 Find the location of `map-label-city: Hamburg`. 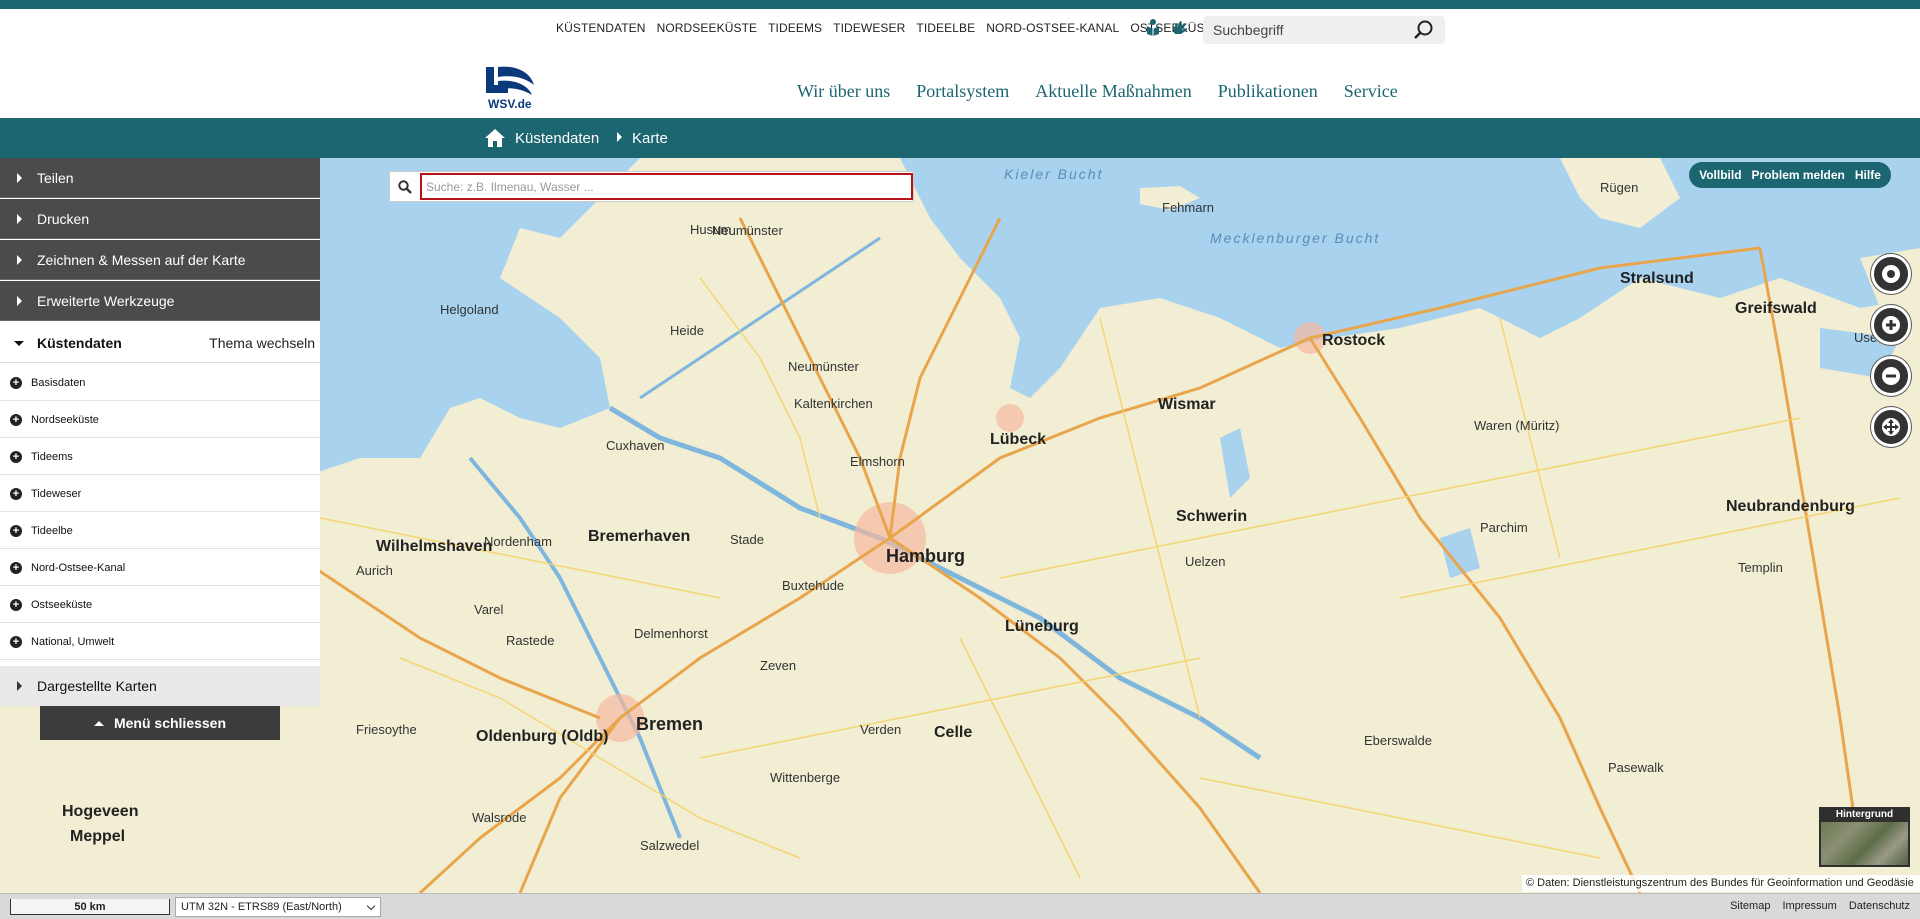

map-label-city: Hamburg is located at coordinates (926, 556).